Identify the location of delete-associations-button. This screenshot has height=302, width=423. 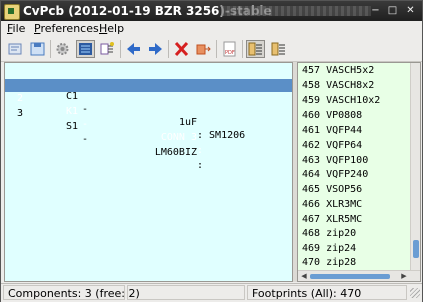
(181, 49).